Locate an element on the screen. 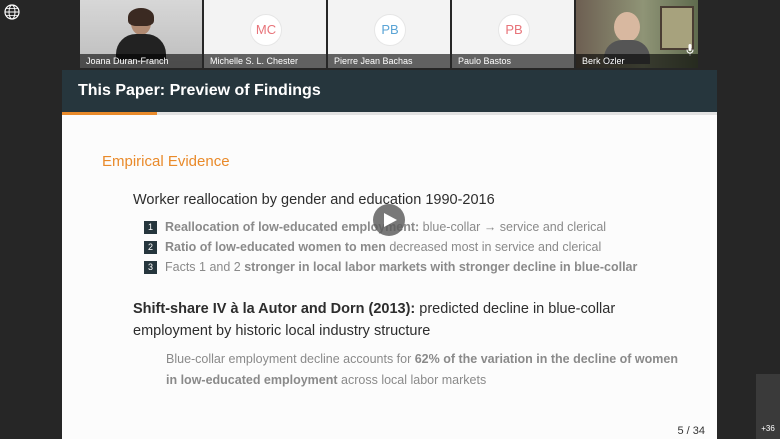 This screenshot has width=780, height=439. person-hair is located at coordinates (141, 17).